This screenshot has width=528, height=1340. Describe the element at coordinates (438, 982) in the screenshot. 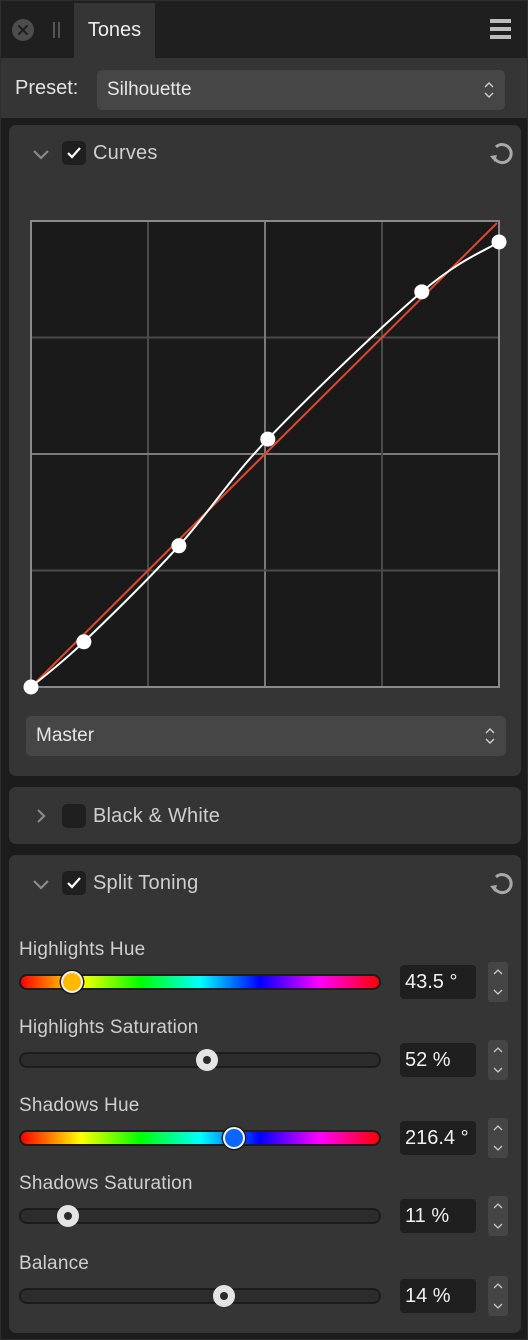

I see `highlights-hue-value-field: 43.5 °` at that location.